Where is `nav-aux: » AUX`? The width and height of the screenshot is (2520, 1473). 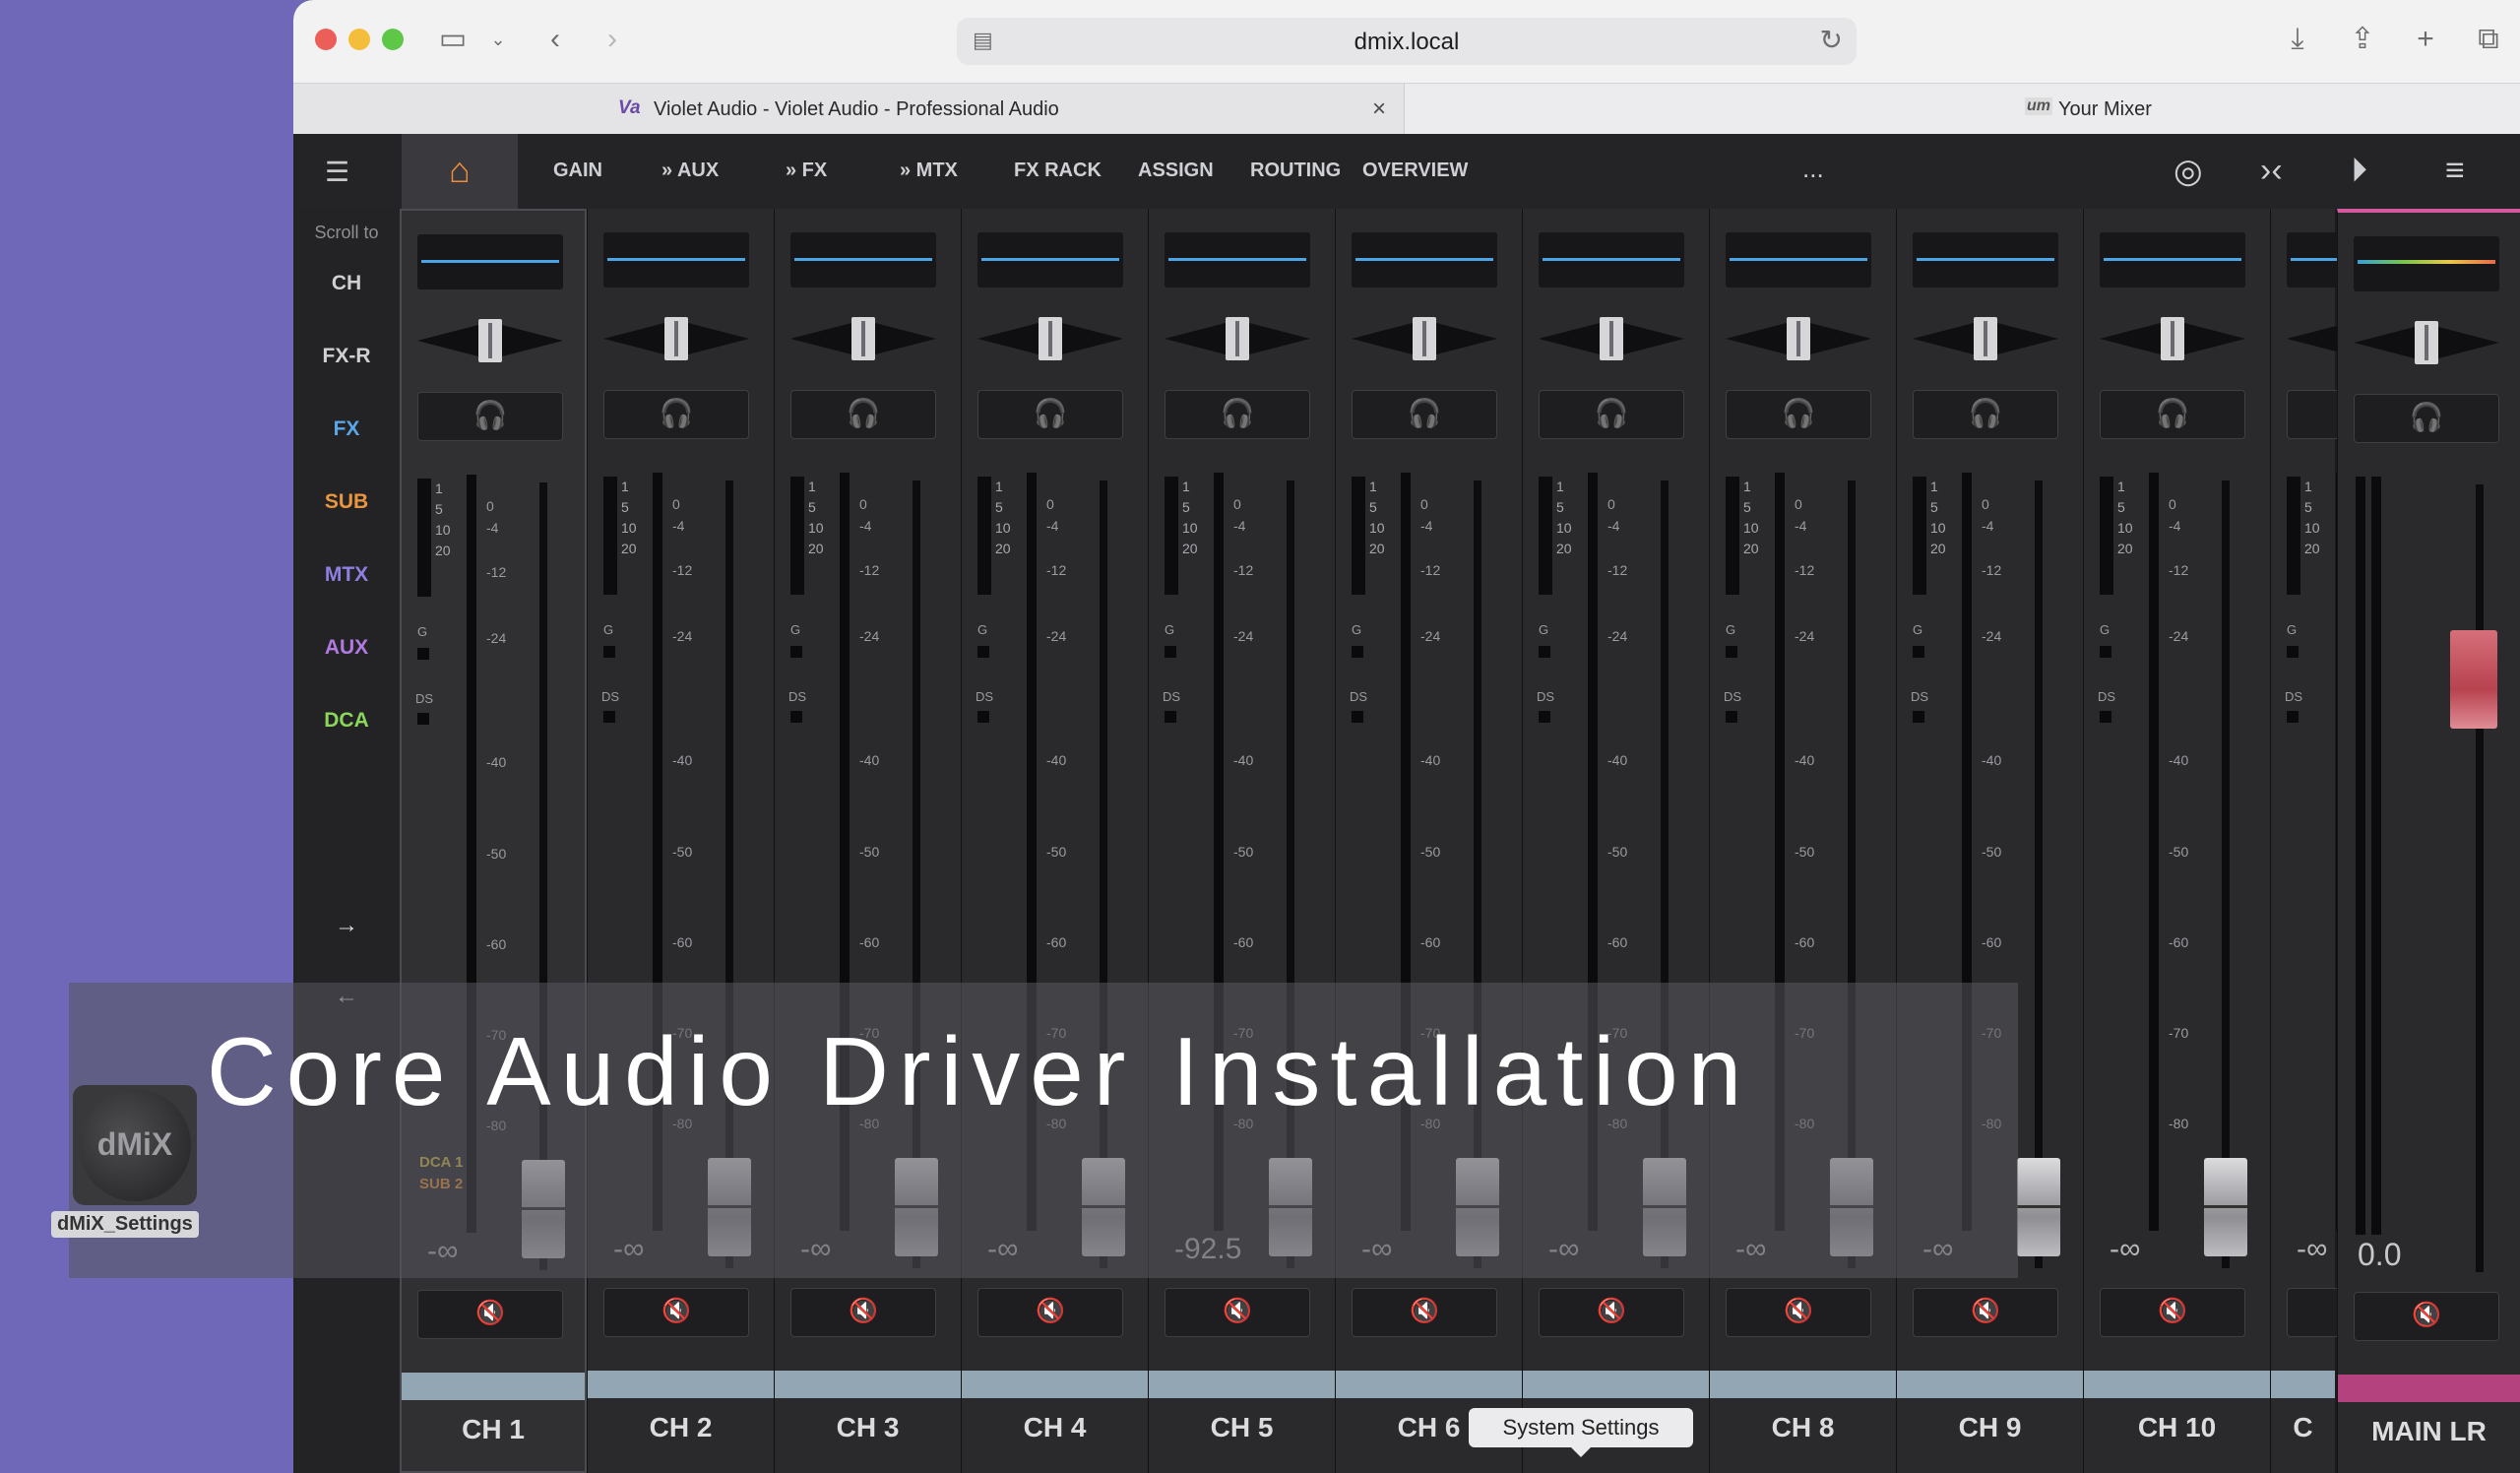
nav-aux: » AUX is located at coordinates (690, 171).